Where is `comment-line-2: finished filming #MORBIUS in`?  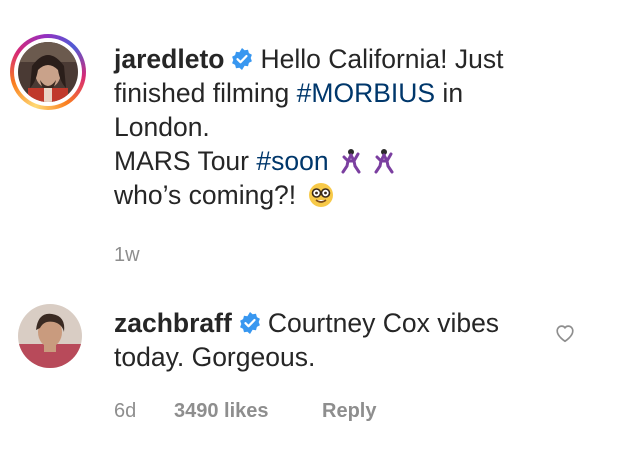
comment-line-2: finished filming #MORBIUS in is located at coordinates (349, 93).